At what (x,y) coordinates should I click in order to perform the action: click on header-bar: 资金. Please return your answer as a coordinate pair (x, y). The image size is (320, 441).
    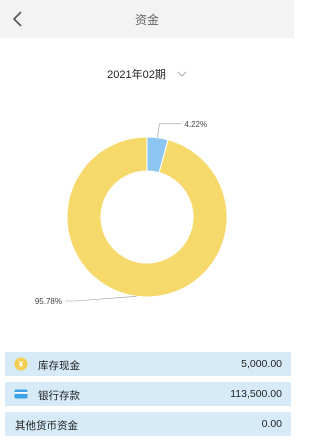
    Looking at the image, I should click on (147, 19).